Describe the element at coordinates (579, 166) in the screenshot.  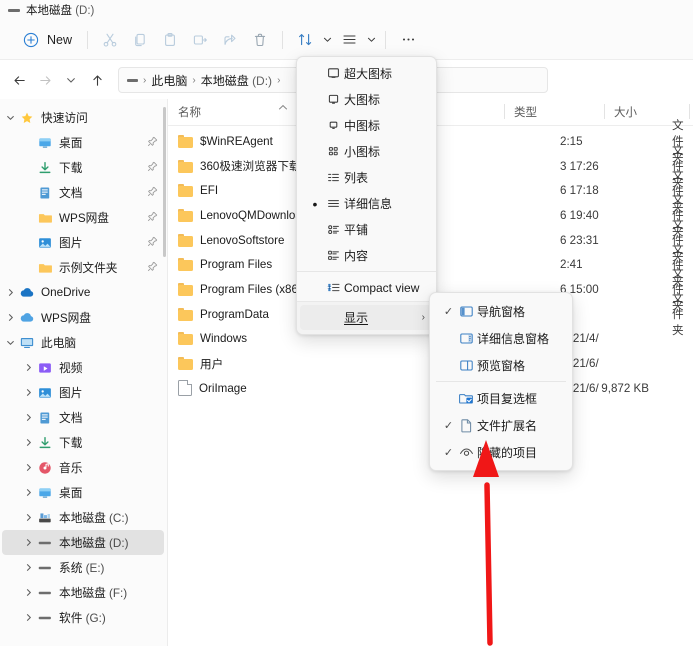
I see `file-date-cell: 3 17:26` at that location.